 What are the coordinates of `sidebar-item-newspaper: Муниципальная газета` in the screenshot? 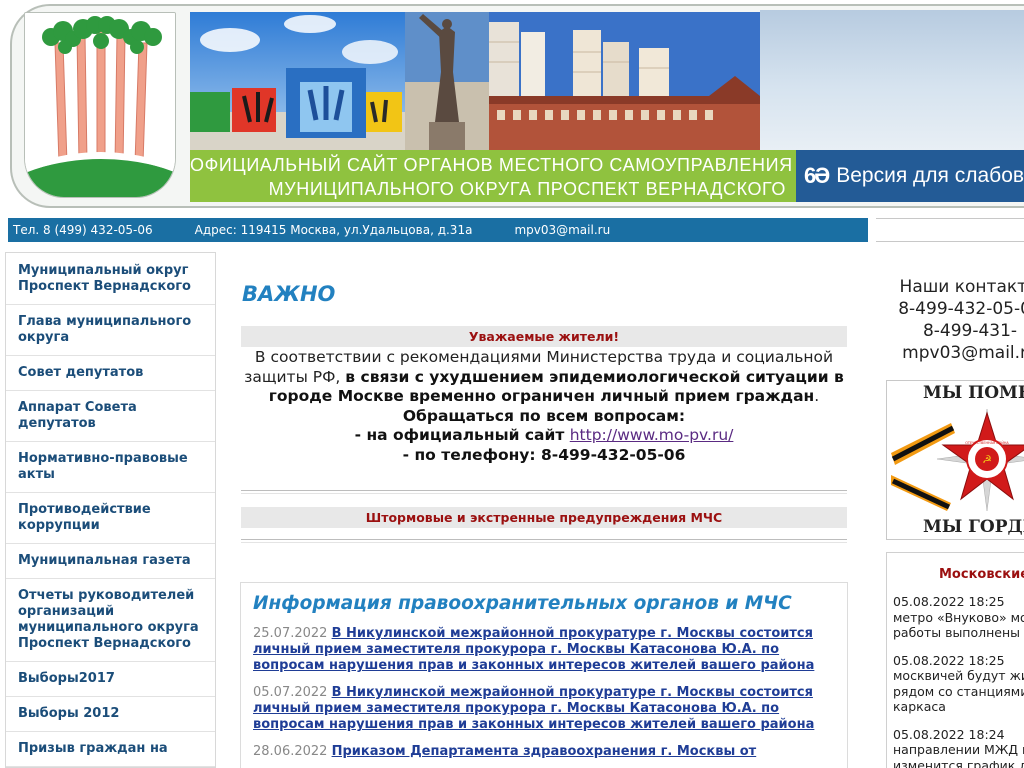 It's located at (110, 561).